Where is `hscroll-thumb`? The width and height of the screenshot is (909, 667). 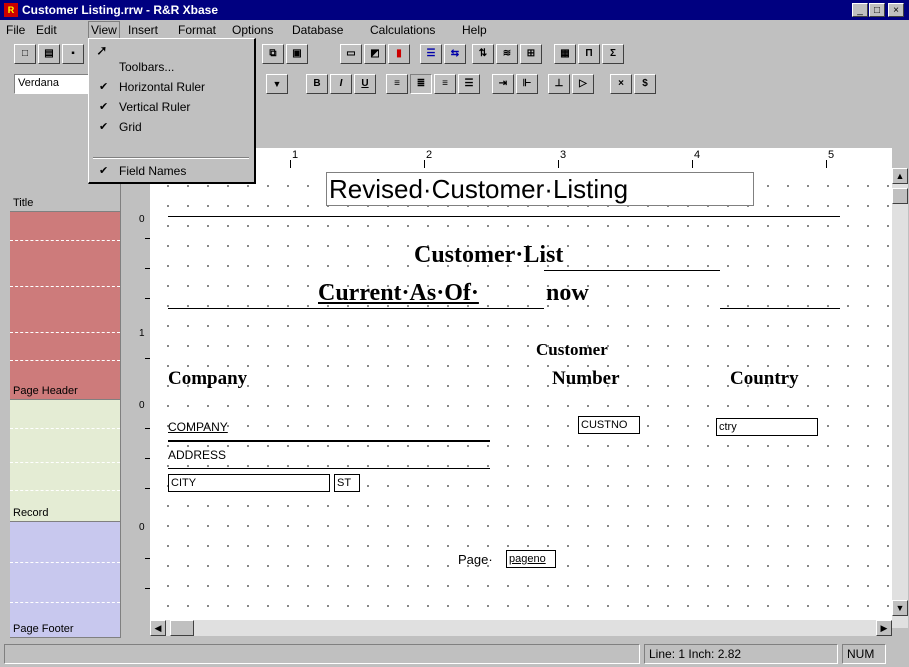 hscroll-thumb is located at coordinates (182, 628).